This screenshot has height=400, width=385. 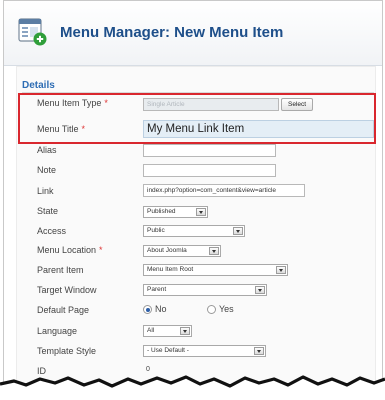 I want to click on access-select: Public, so click(x=194, y=231).